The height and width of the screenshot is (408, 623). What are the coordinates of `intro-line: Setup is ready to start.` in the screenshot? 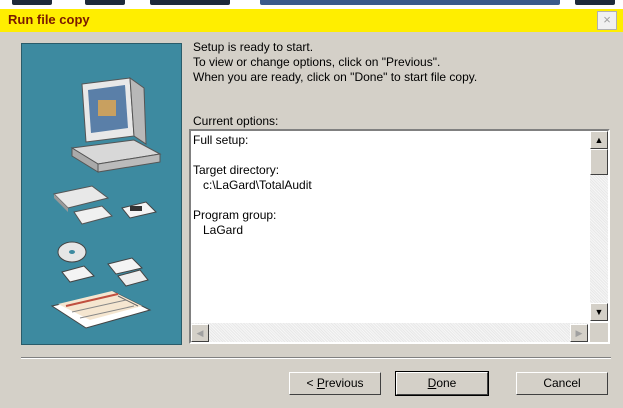 It's located at (253, 47).